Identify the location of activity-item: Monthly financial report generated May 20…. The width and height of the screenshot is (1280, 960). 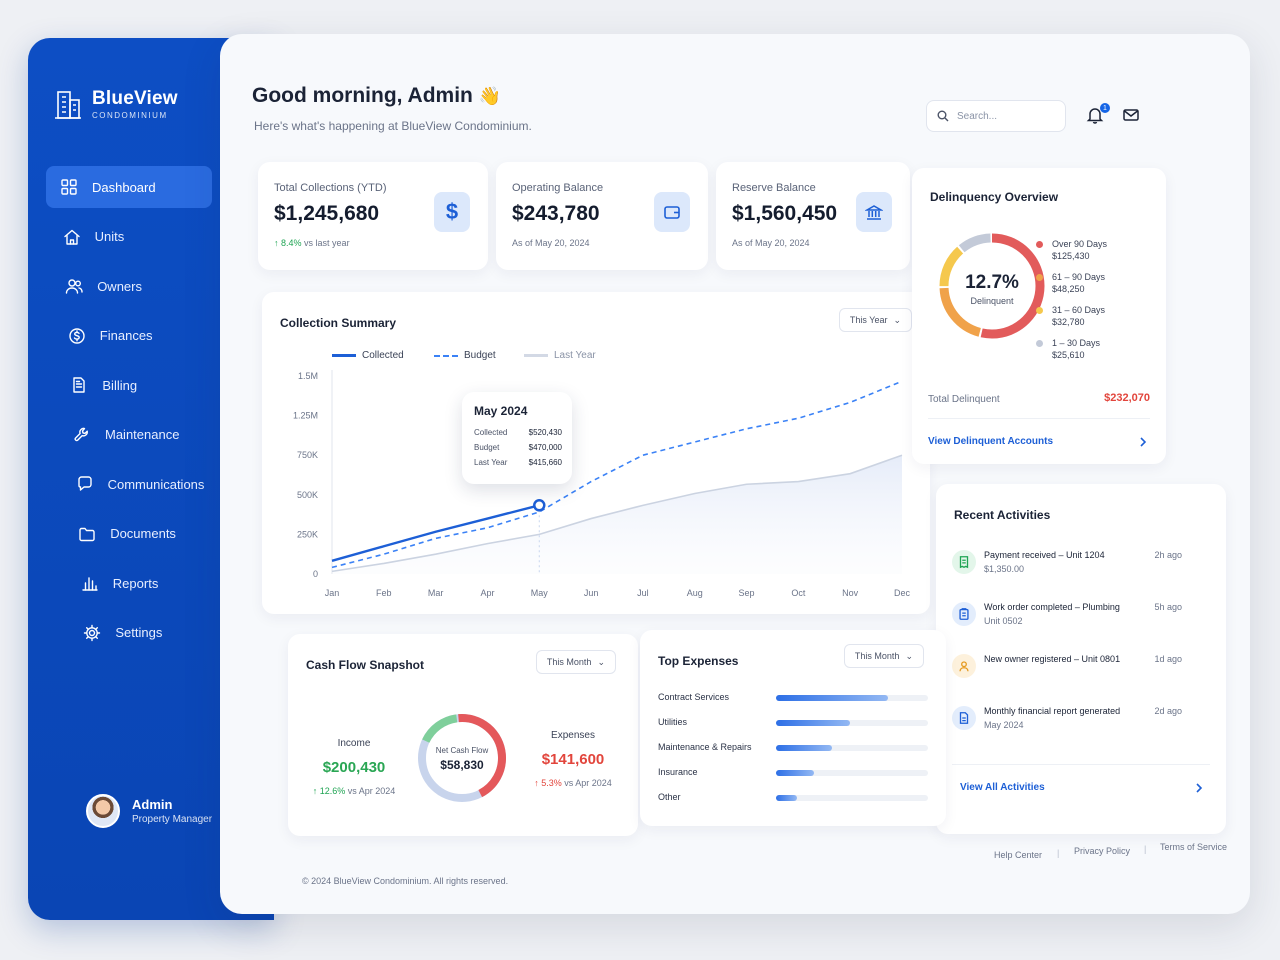
(1067, 722).